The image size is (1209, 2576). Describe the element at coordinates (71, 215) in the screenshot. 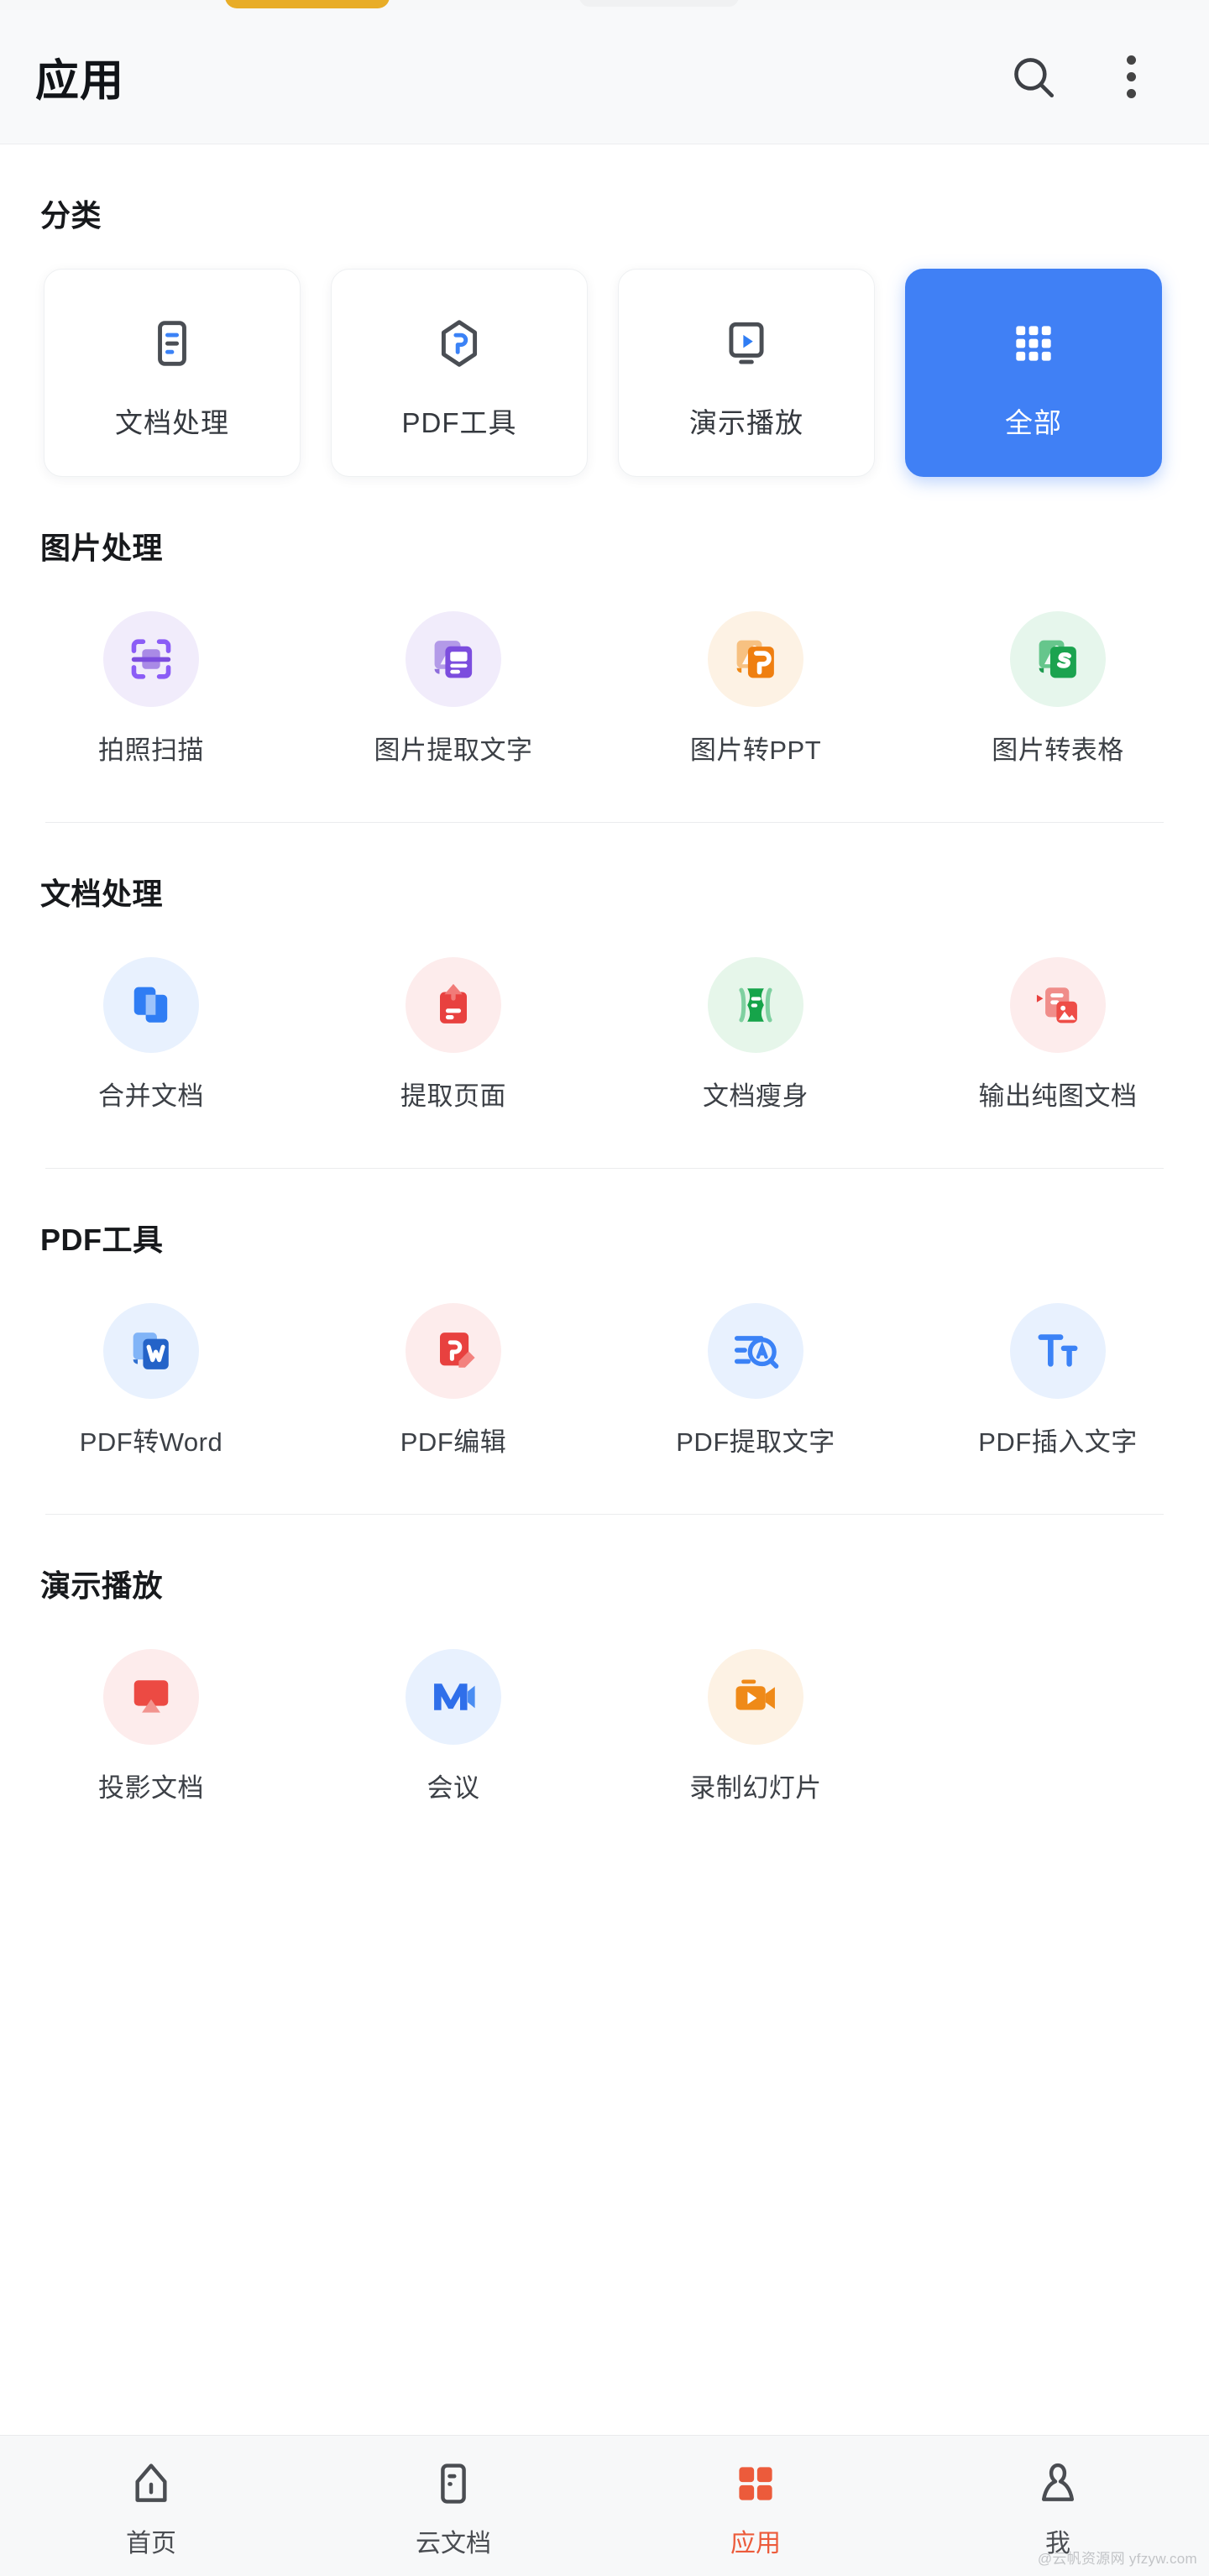

I see `categories-section-title: 分类` at that location.